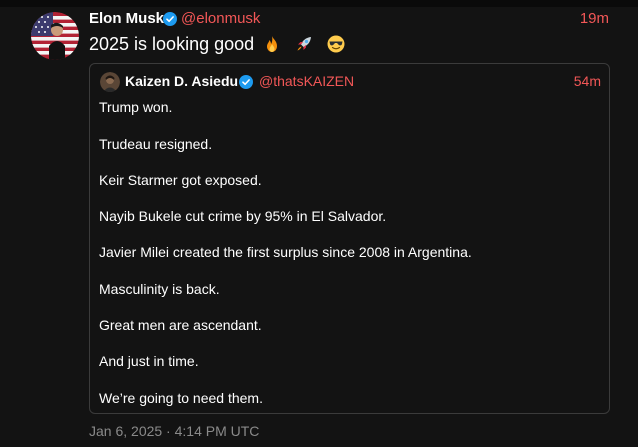  I want to click on quoted-line: Trump won., so click(136, 107).